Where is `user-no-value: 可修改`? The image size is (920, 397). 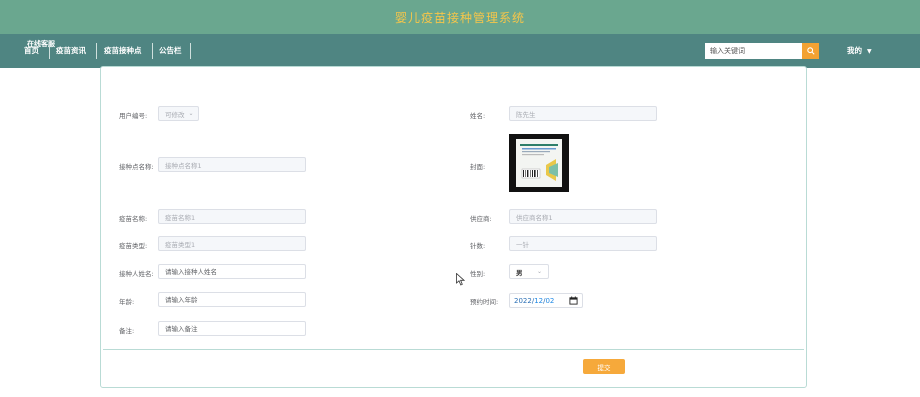 user-no-value: 可修改 is located at coordinates (175, 114).